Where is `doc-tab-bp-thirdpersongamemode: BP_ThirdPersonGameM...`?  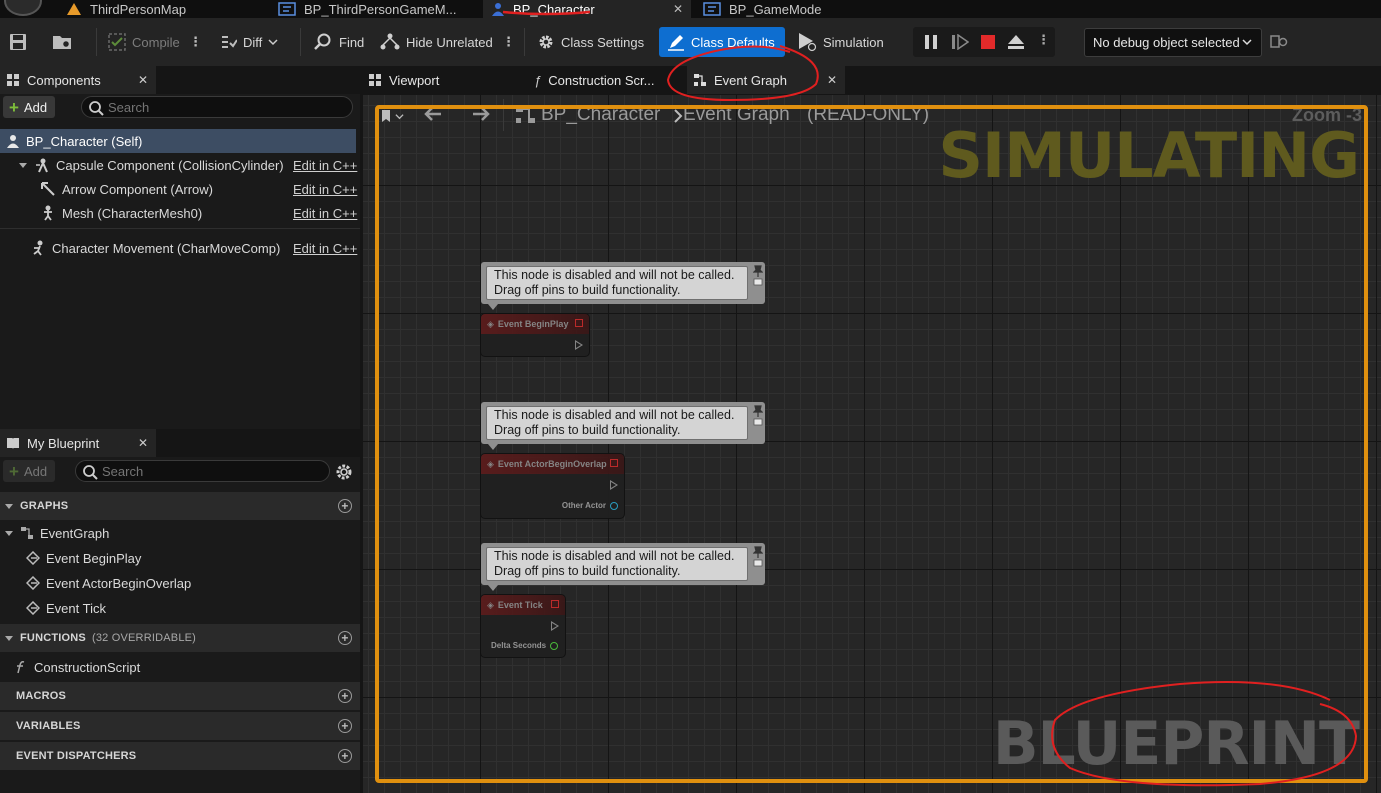
doc-tab-bp-thirdpersongamemode: BP_ThirdPersonGameM... is located at coordinates (376, 9).